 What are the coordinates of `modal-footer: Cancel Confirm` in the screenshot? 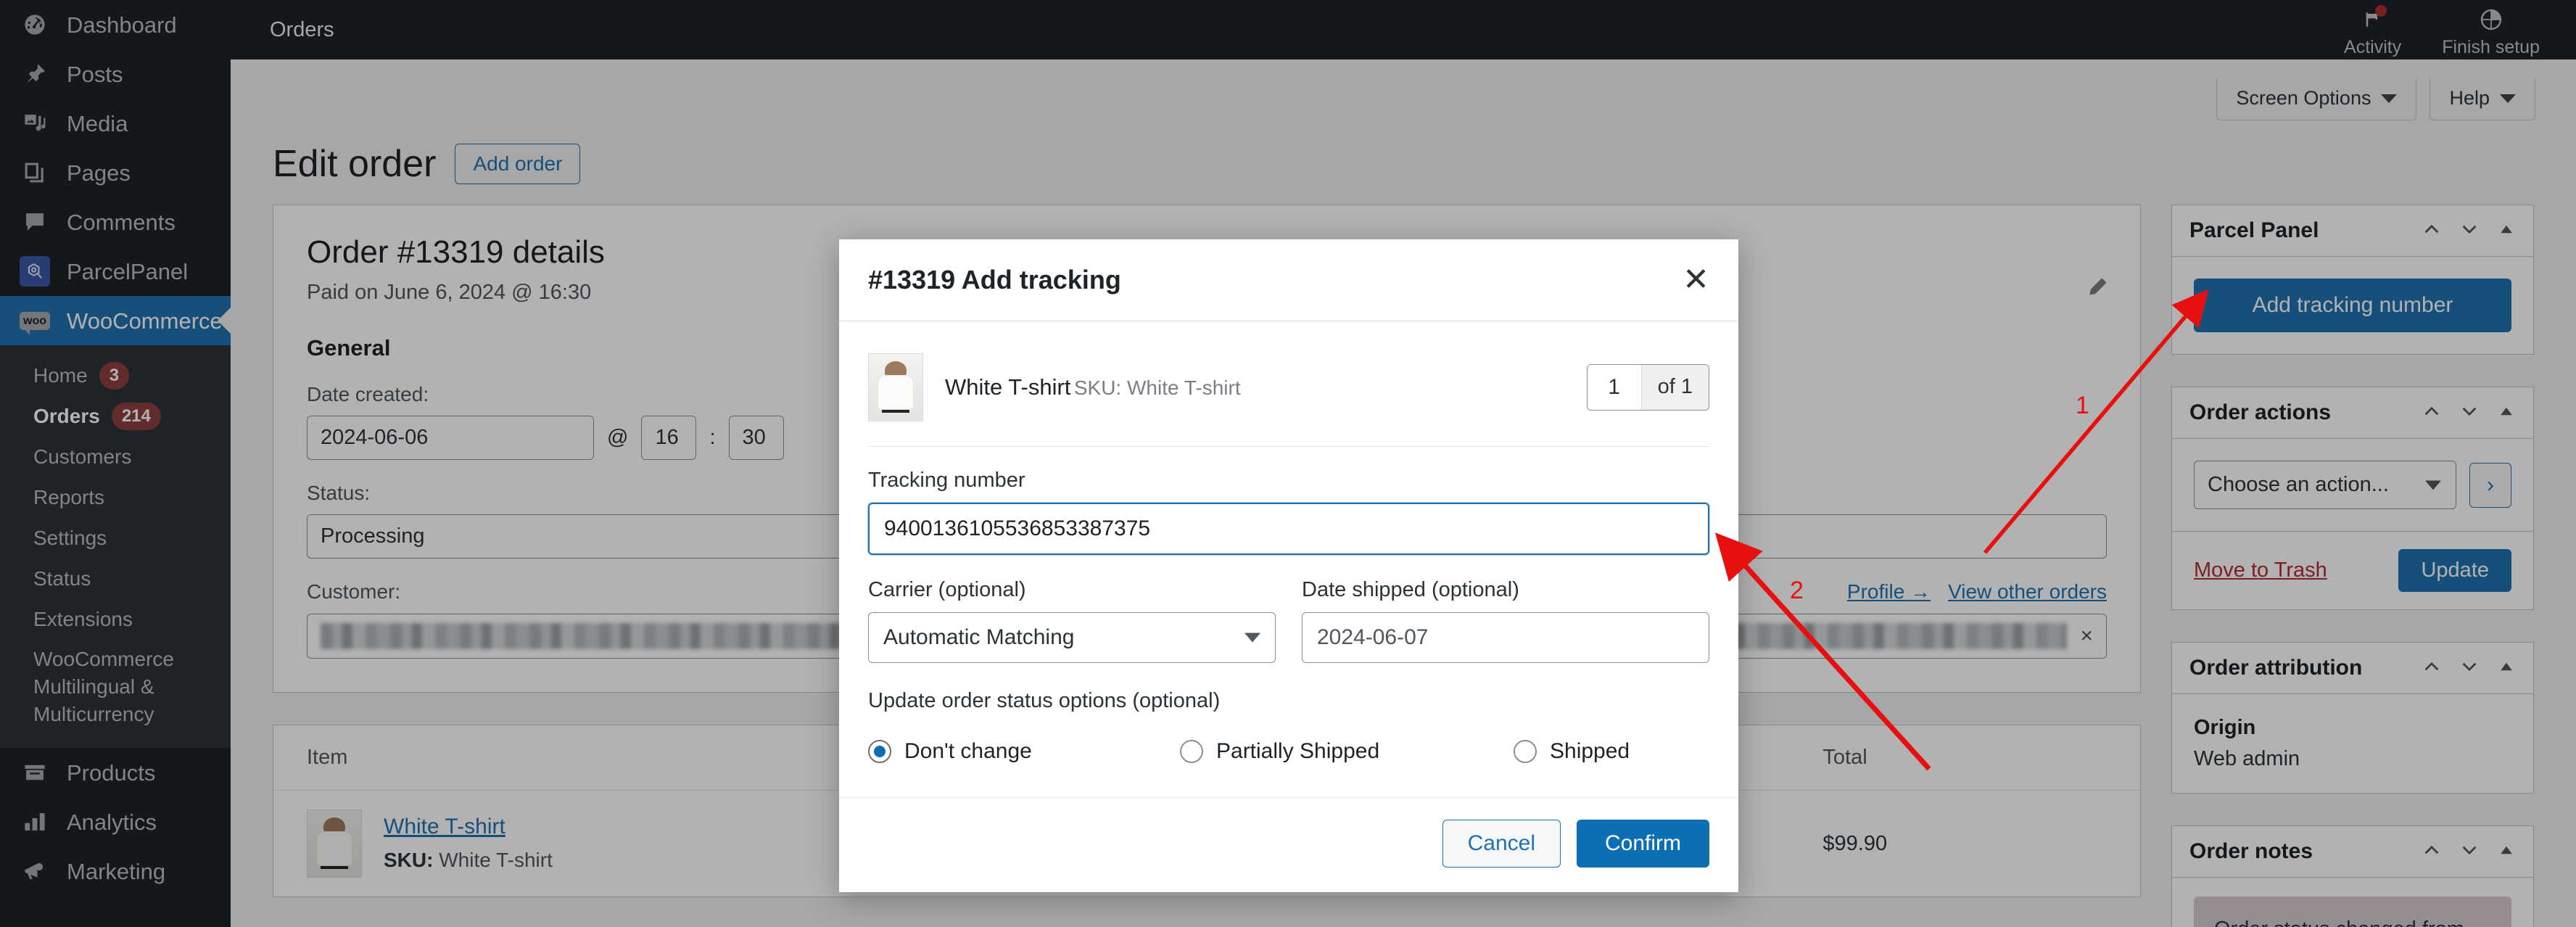 It's located at (1288, 844).